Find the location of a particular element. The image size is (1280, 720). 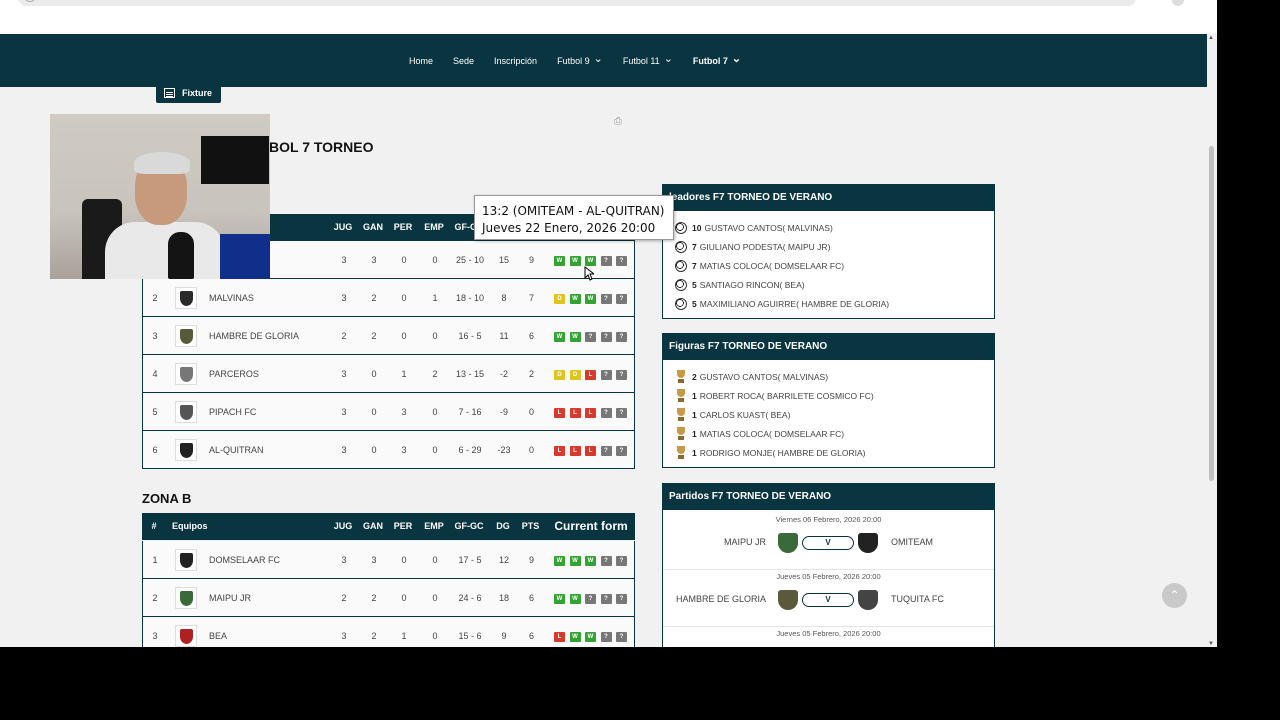

match-row: MAIPU JR V OMITEAM is located at coordinates (828, 548).